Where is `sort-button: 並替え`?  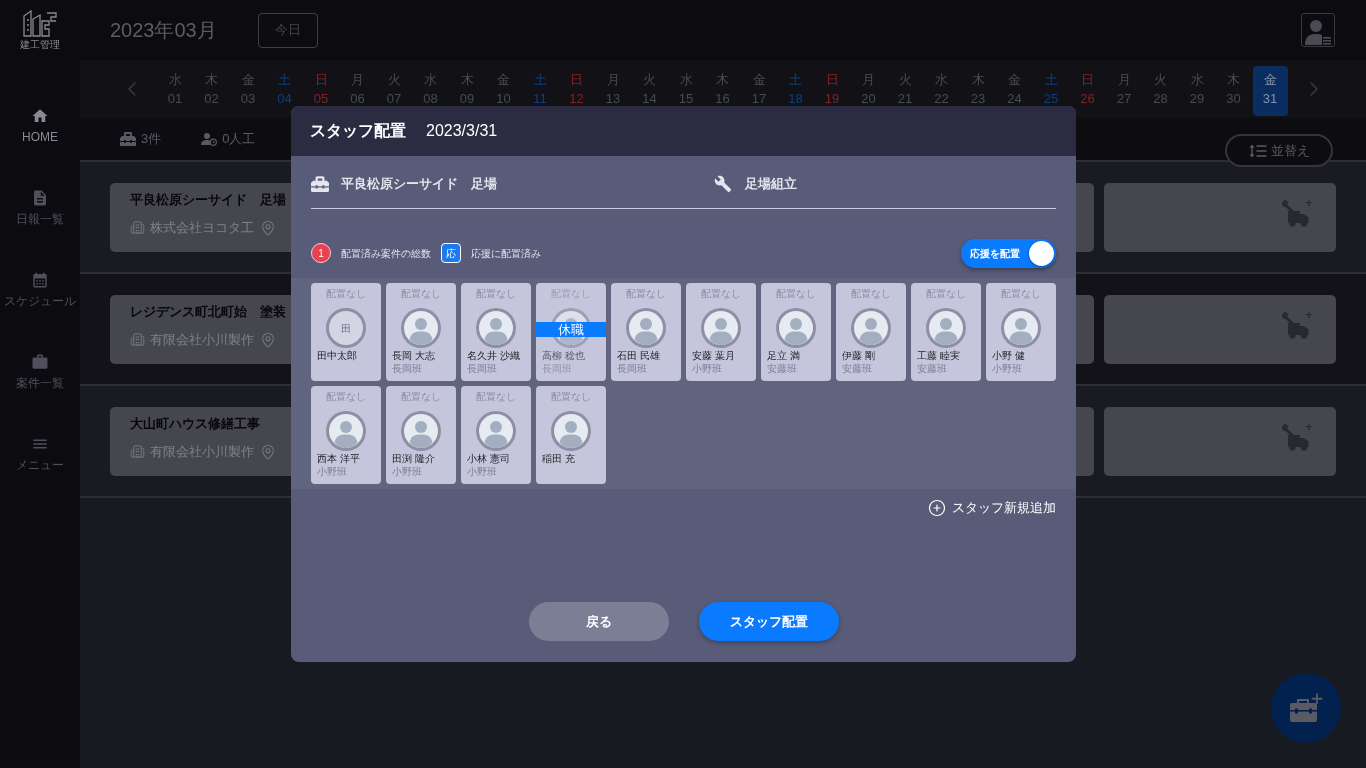
sort-button: 並替え is located at coordinates (1279, 150).